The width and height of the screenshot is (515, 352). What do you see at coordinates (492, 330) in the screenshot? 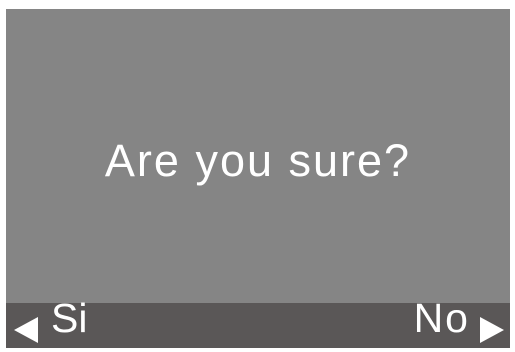
I see `right-triangle-icon` at bounding box center [492, 330].